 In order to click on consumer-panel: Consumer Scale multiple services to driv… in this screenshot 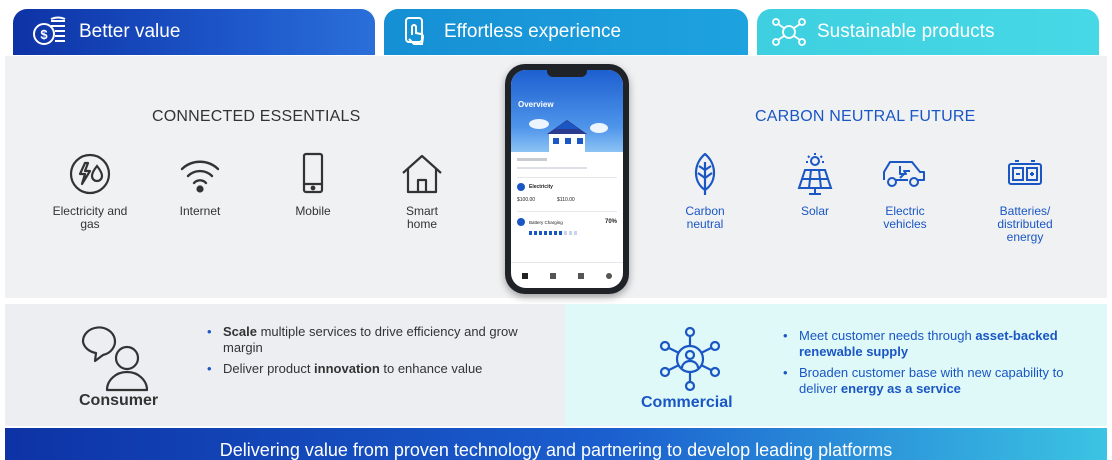, I will do `click(285, 365)`.